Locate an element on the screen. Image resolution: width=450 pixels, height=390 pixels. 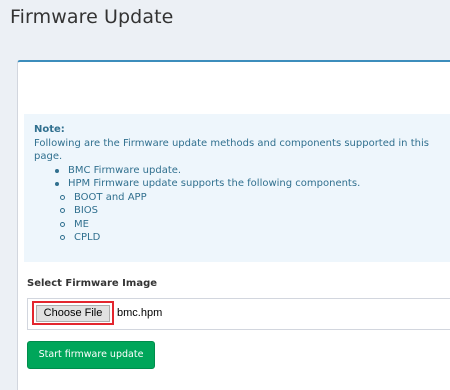
component-item: BOOT and APP is located at coordinates (242, 198).